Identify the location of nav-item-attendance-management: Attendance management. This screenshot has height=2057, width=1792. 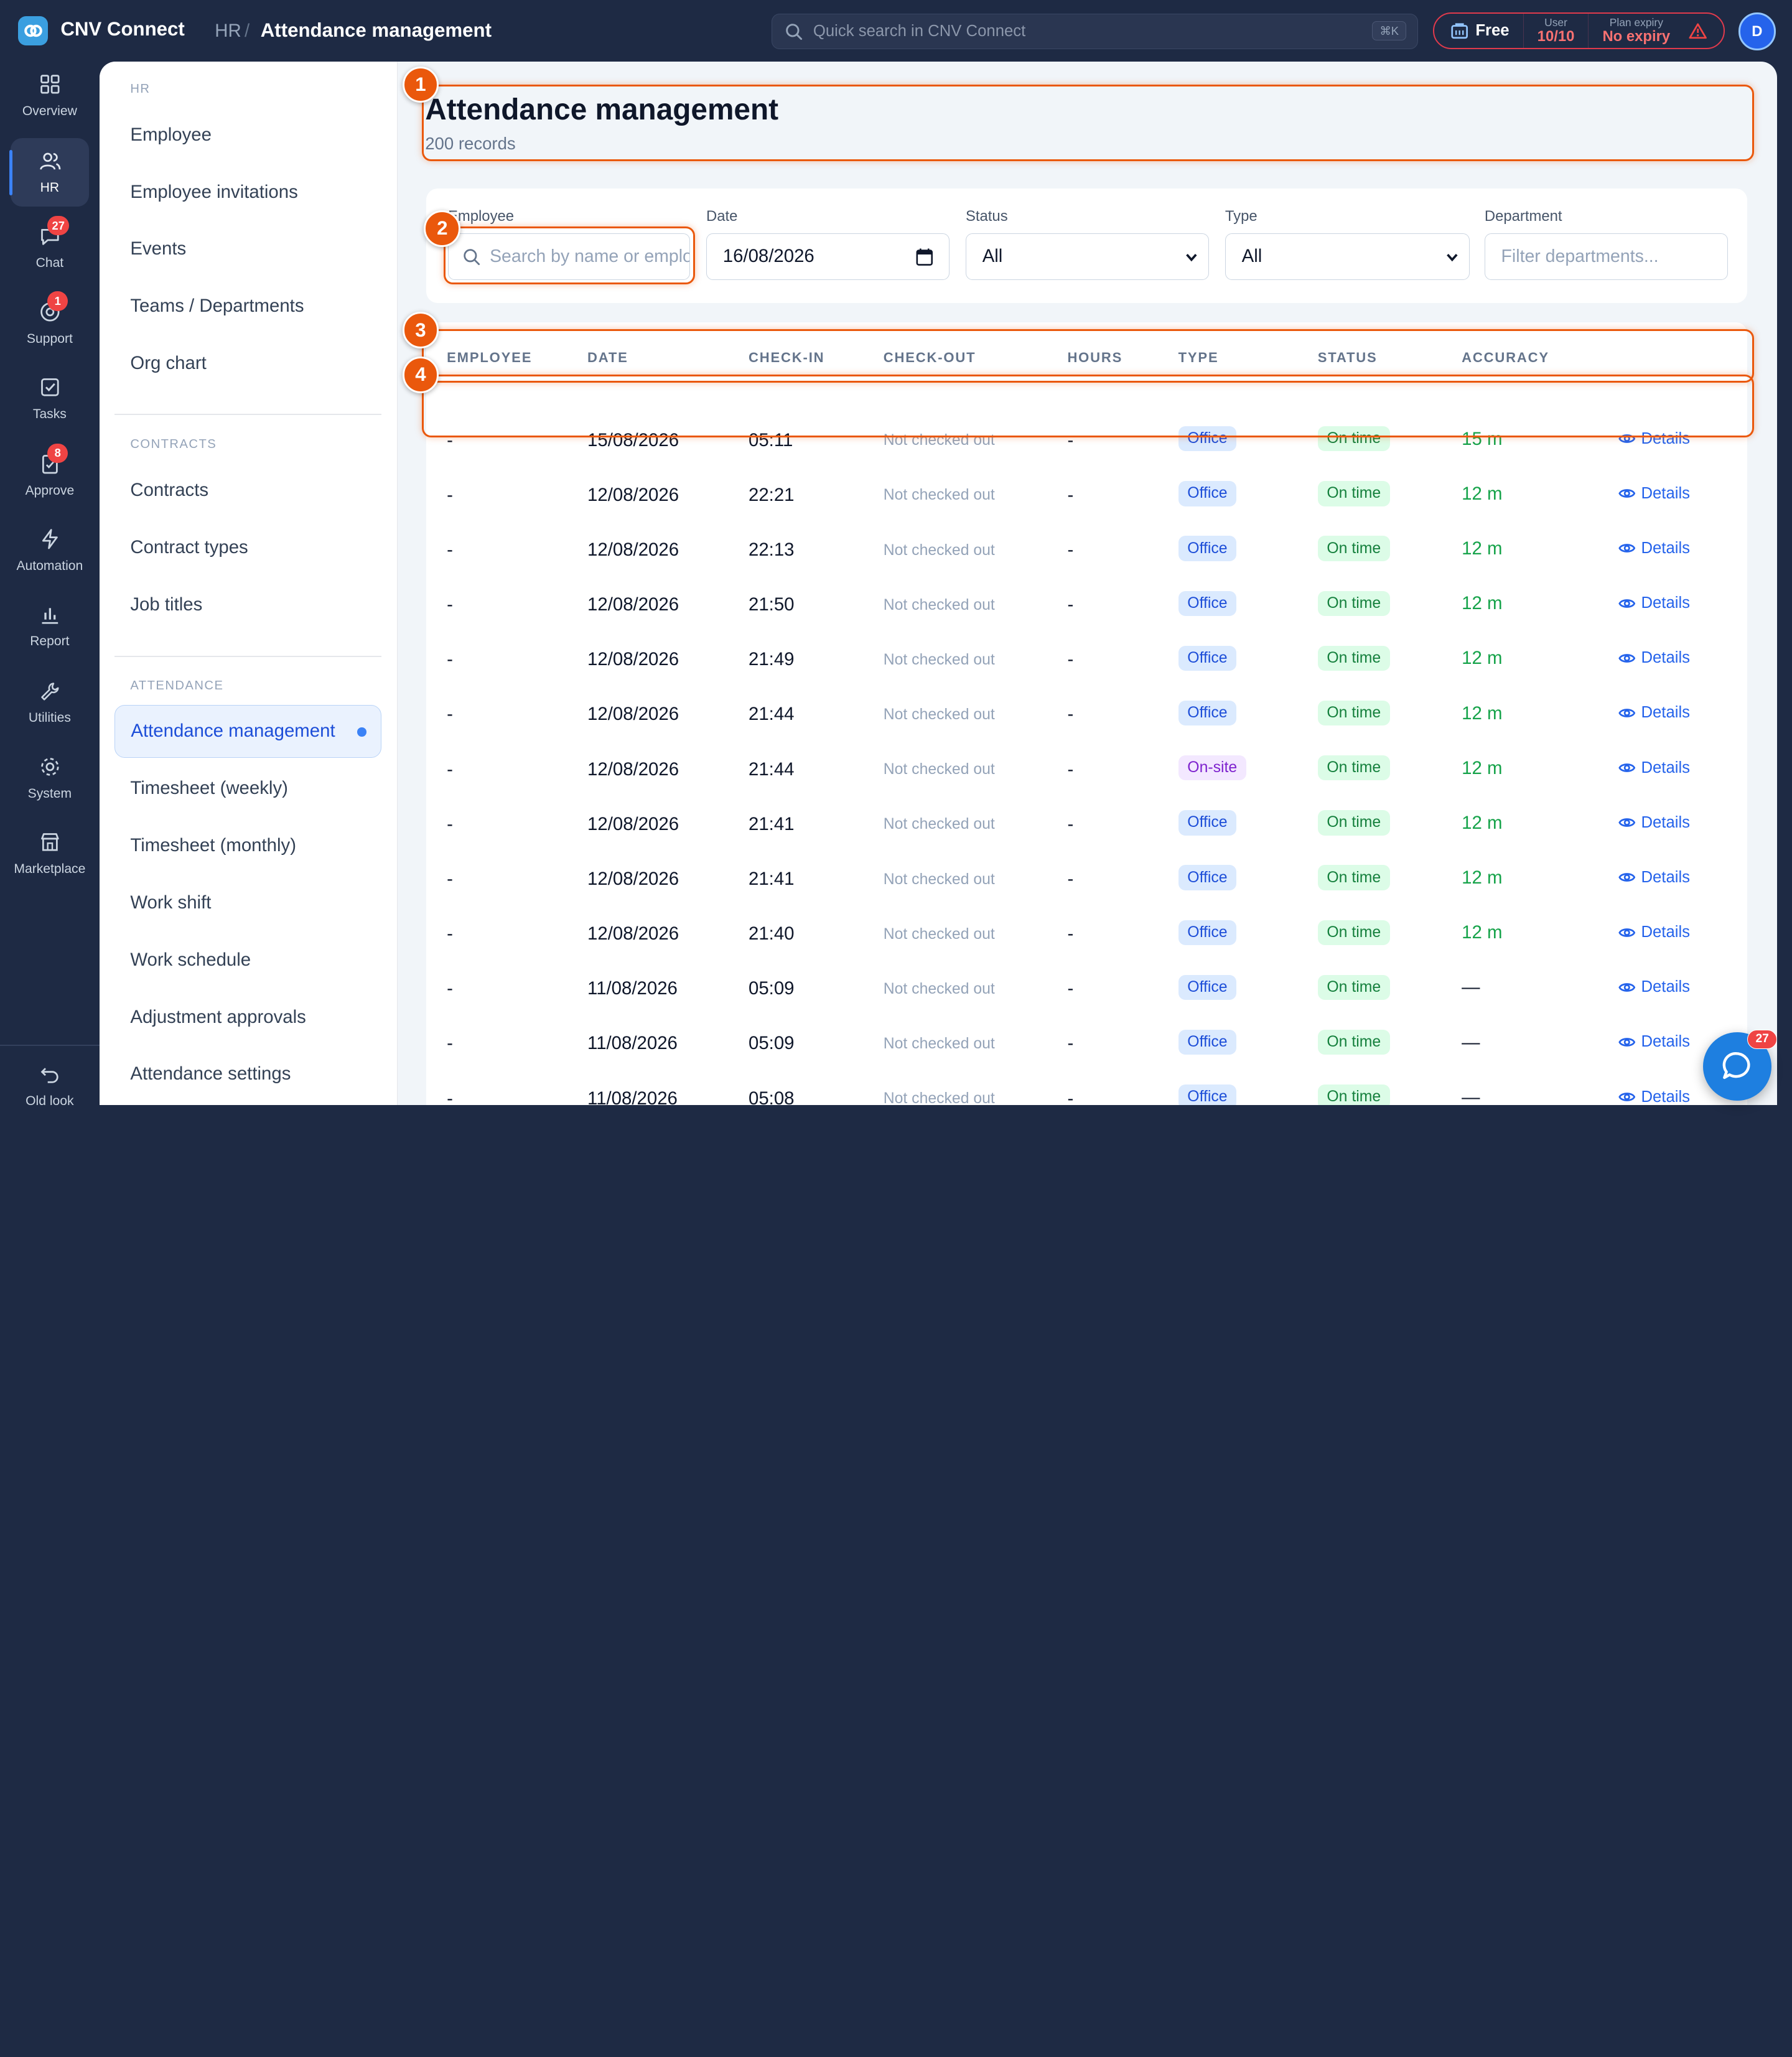
(248, 731).